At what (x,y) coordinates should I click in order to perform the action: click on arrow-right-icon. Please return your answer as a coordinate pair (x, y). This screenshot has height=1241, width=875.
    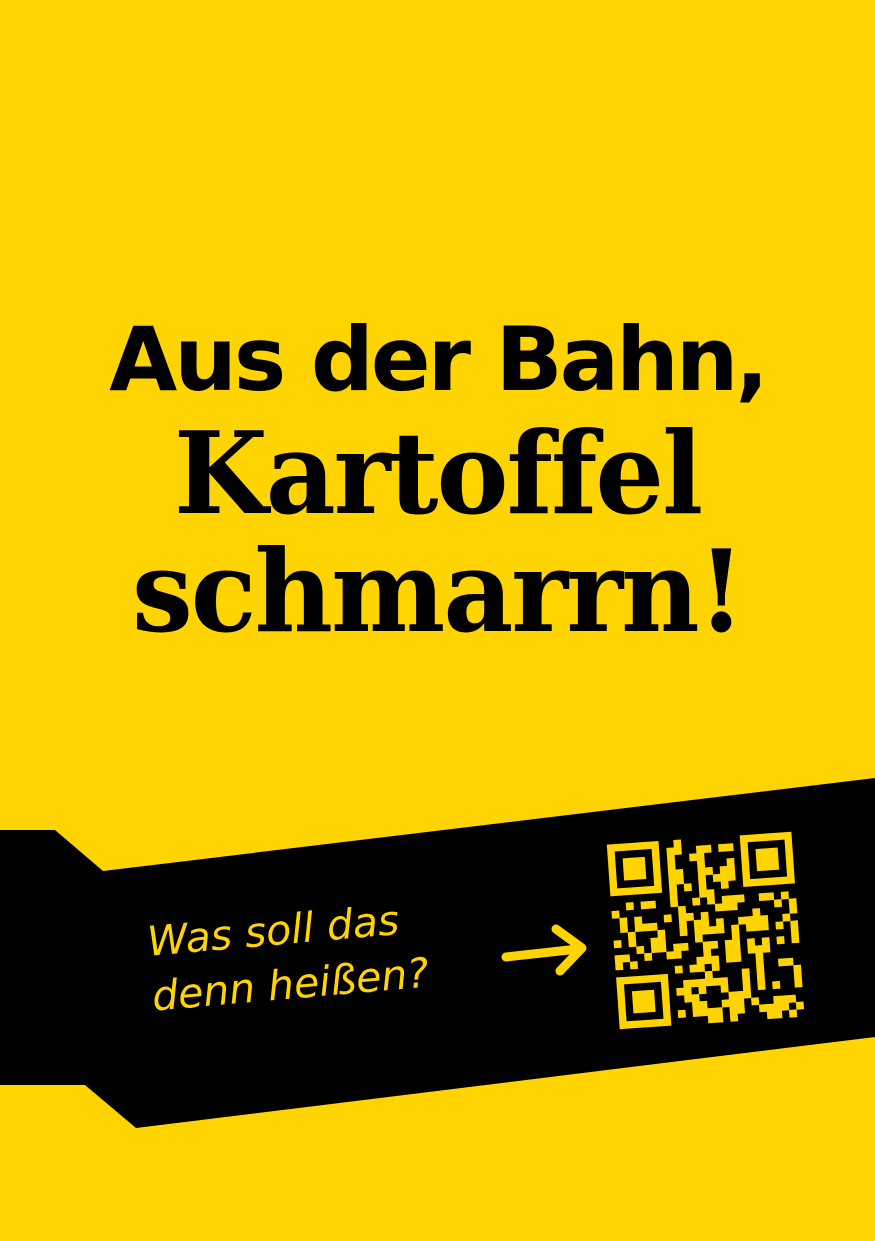
    Looking at the image, I should click on (544, 950).